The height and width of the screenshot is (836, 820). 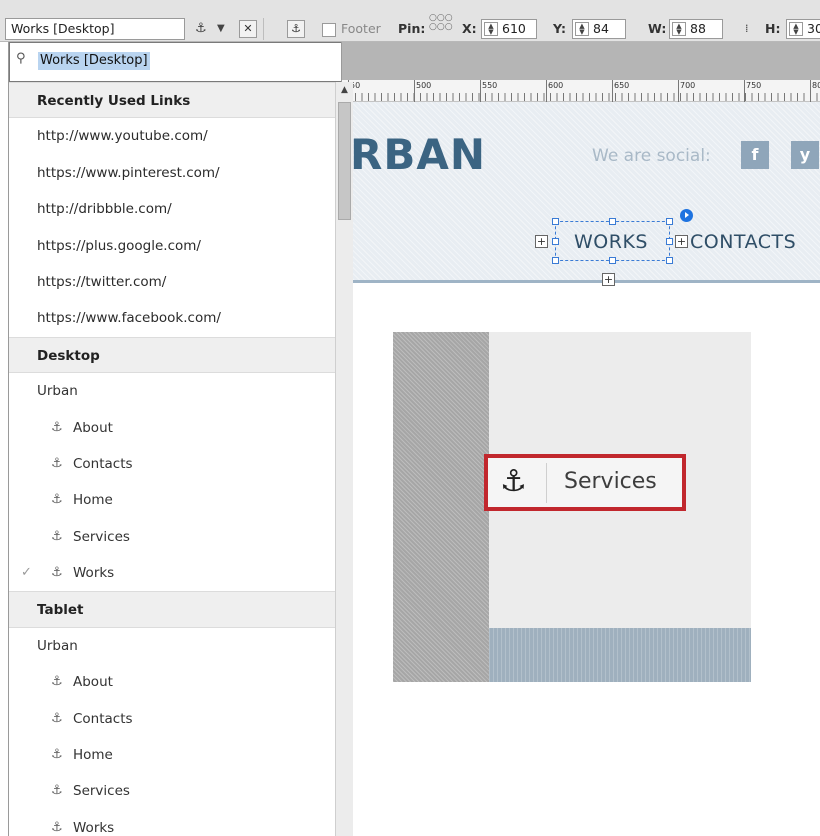 I want to click on item-label: Urban, so click(x=57, y=645).